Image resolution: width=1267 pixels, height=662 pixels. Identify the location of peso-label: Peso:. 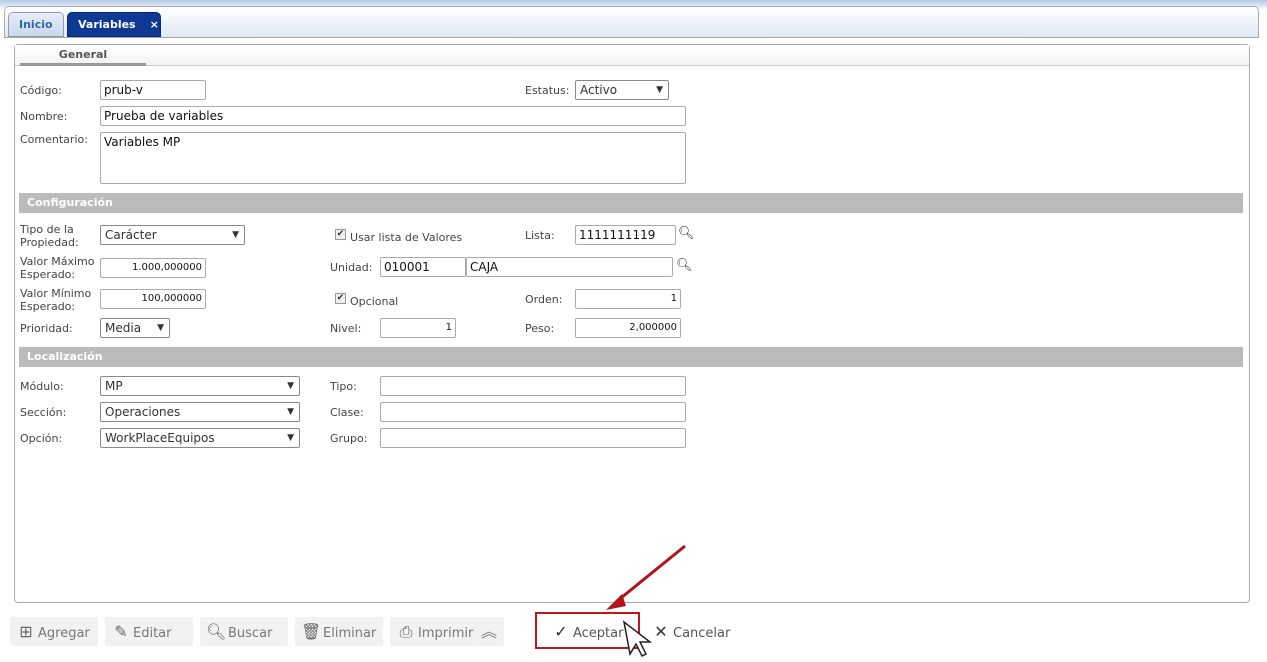
(540, 328).